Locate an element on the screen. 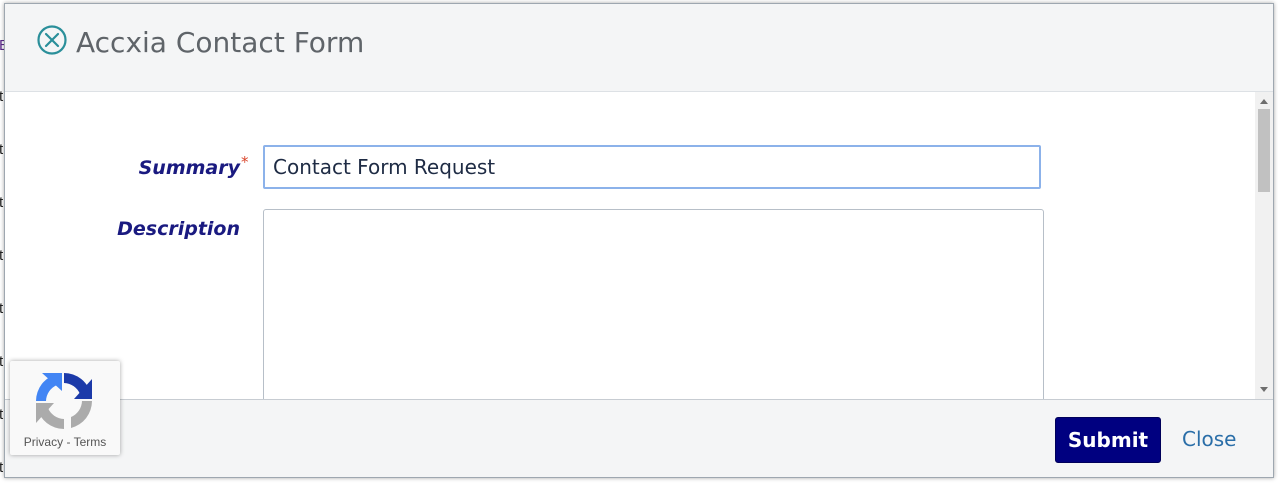 The width and height of the screenshot is (1278, 483). recaptcha-badge: Privacy - Terms is located at coordinates (65, 408).